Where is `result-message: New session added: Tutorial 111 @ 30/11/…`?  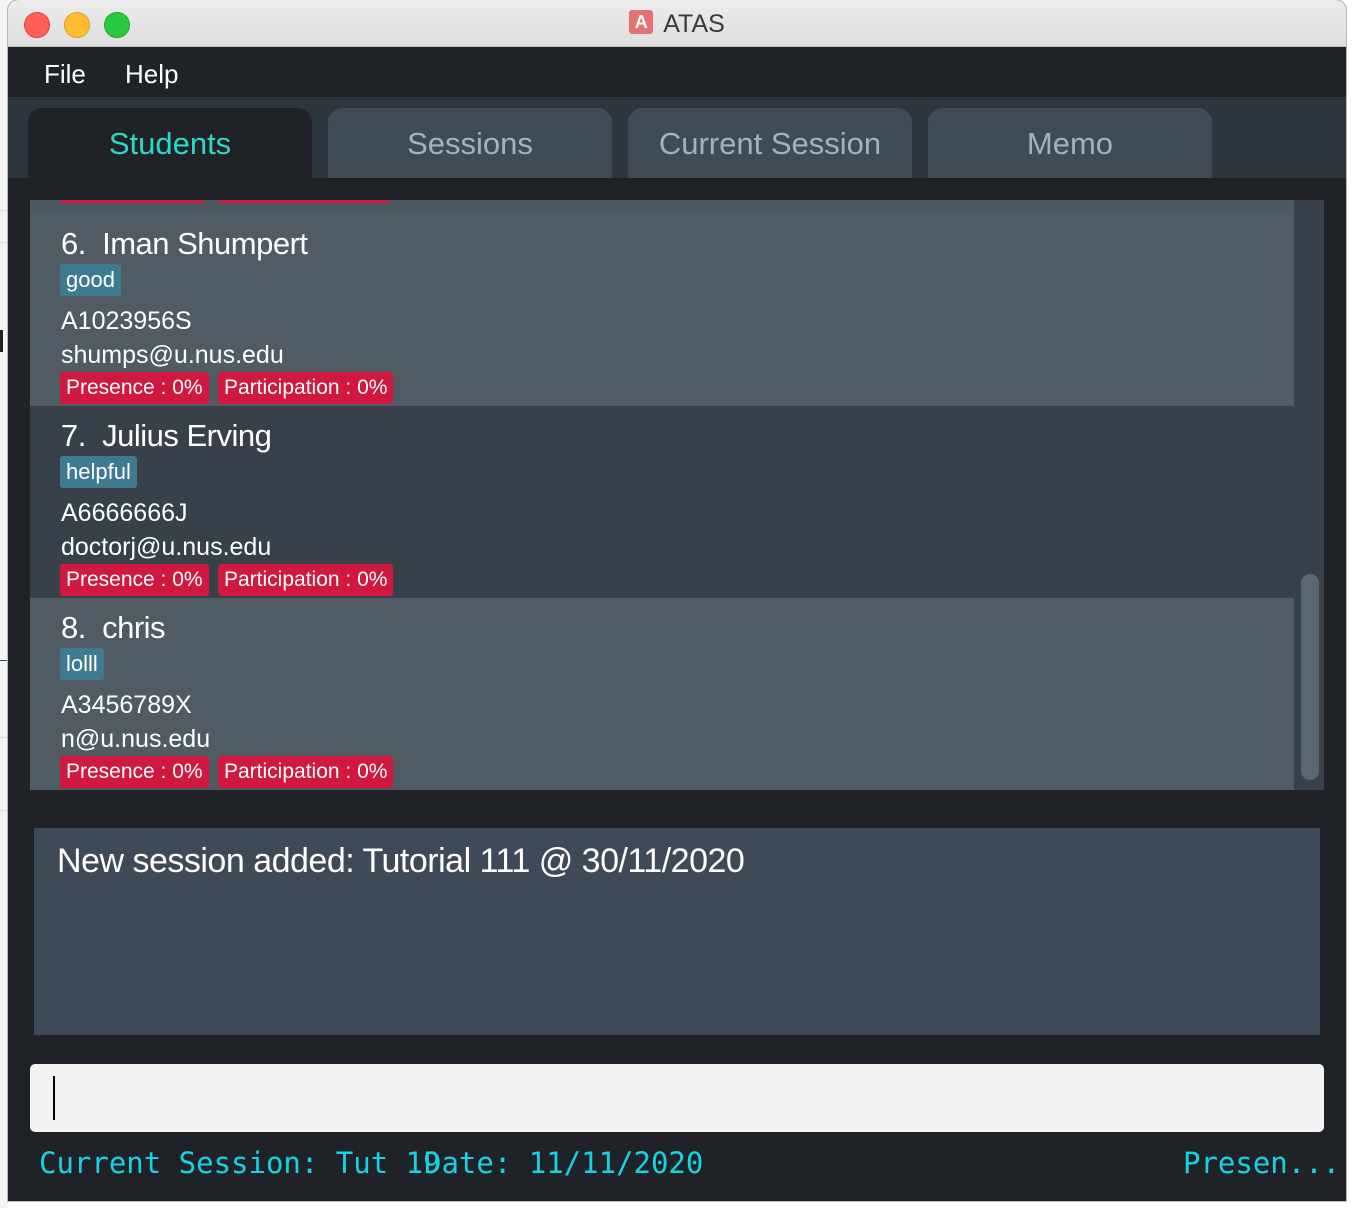
result-message: New session added: Tutorial 111 @ 30/11/… is located at coordinates (401, 861).